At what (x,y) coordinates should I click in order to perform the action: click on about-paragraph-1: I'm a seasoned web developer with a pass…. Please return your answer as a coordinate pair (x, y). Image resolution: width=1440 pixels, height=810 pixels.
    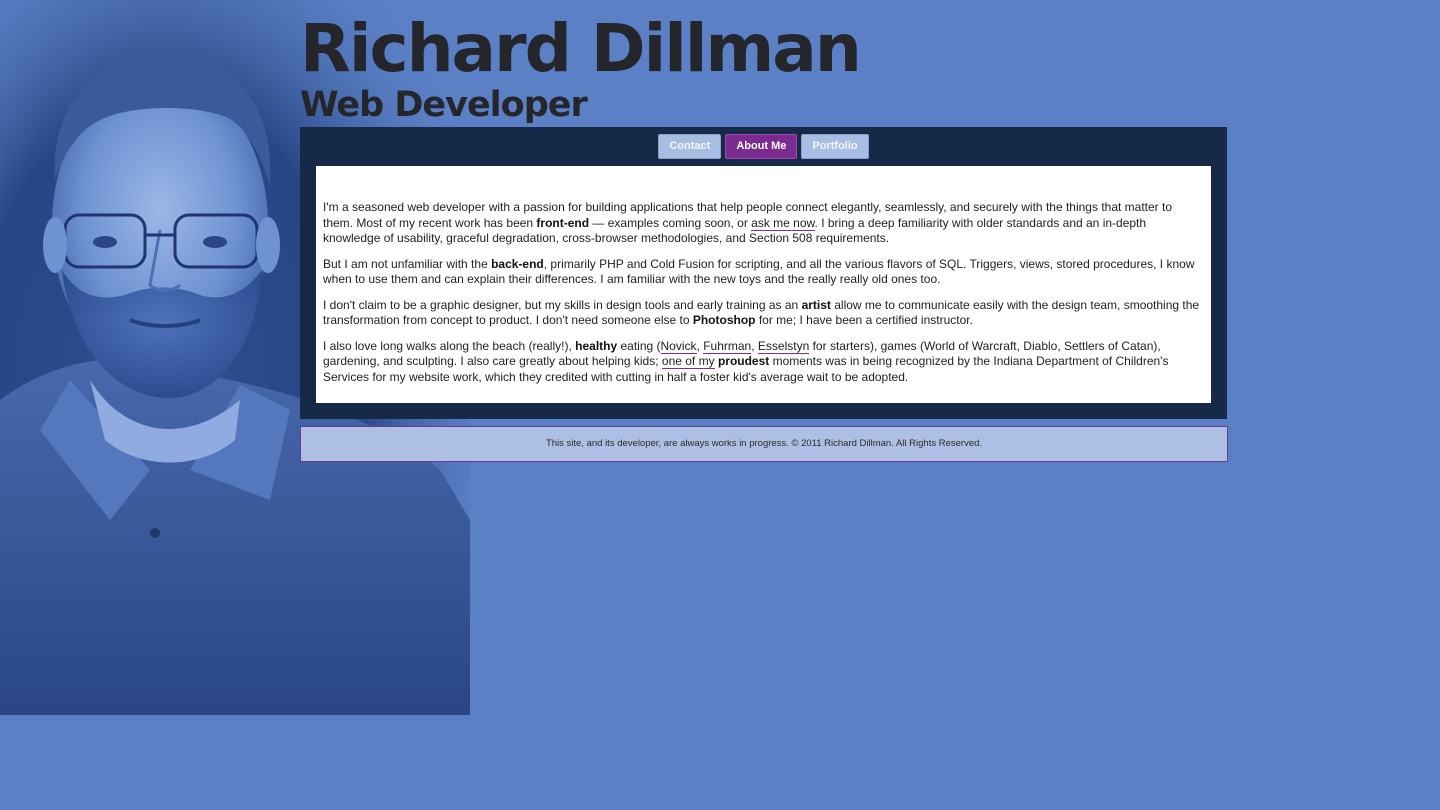
    Looking at the image, I should click on (763, 223).